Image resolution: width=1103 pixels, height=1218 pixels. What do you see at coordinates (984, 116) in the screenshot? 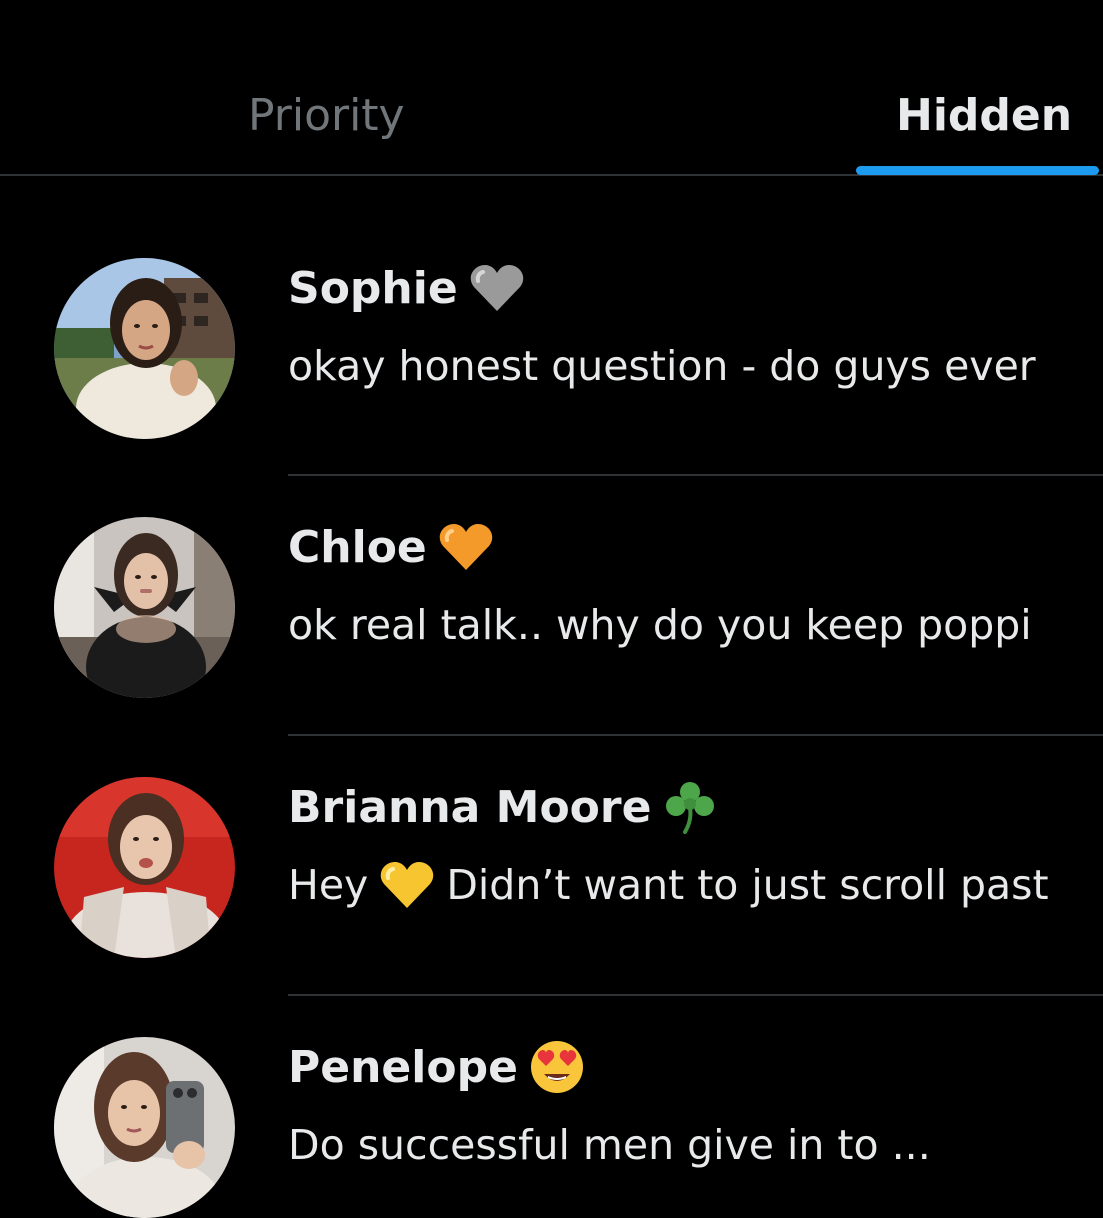
I see `tab-hidden: Hidden` at bounding box center [984, 116].